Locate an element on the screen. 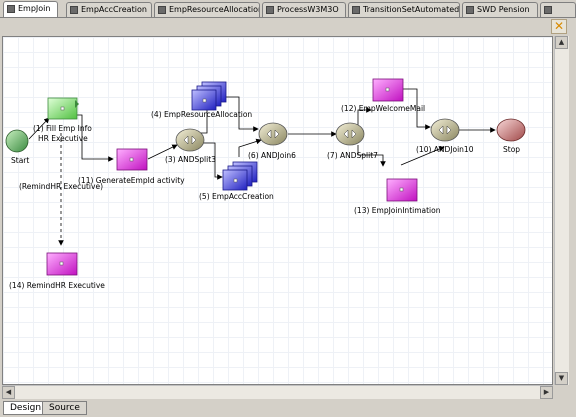 Image resolution: width=576 pixels, height=417 pixels. horizontal-scrollbar: ◀ ▶ is located at coordinates (277, 392).